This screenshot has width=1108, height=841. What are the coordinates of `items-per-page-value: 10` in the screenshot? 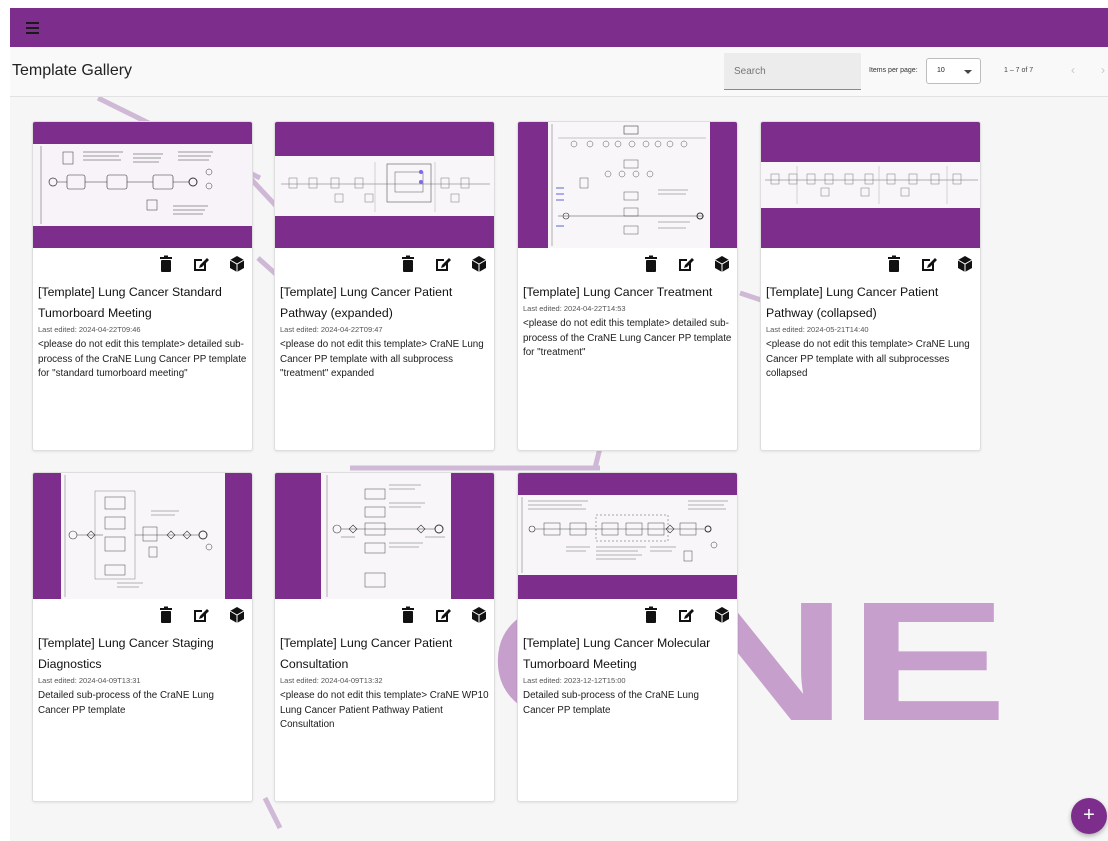 It's located at (941, 70).